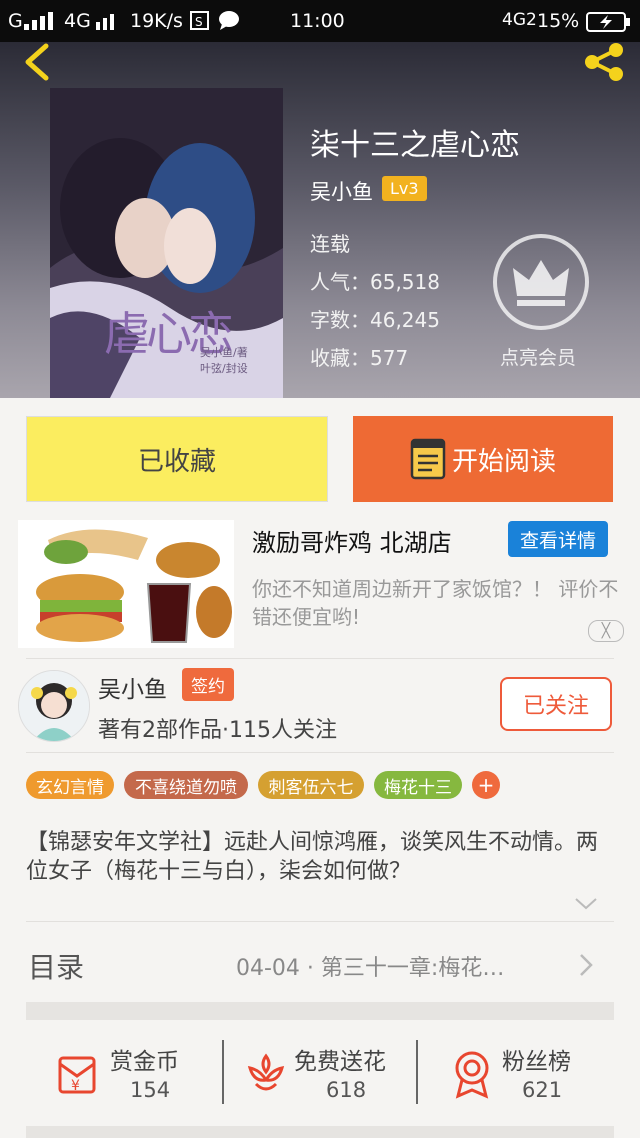 The height and width of the screenshot is (1138, 640). I want to click on start-reading-button: 开始阅读, so click(483, 459).